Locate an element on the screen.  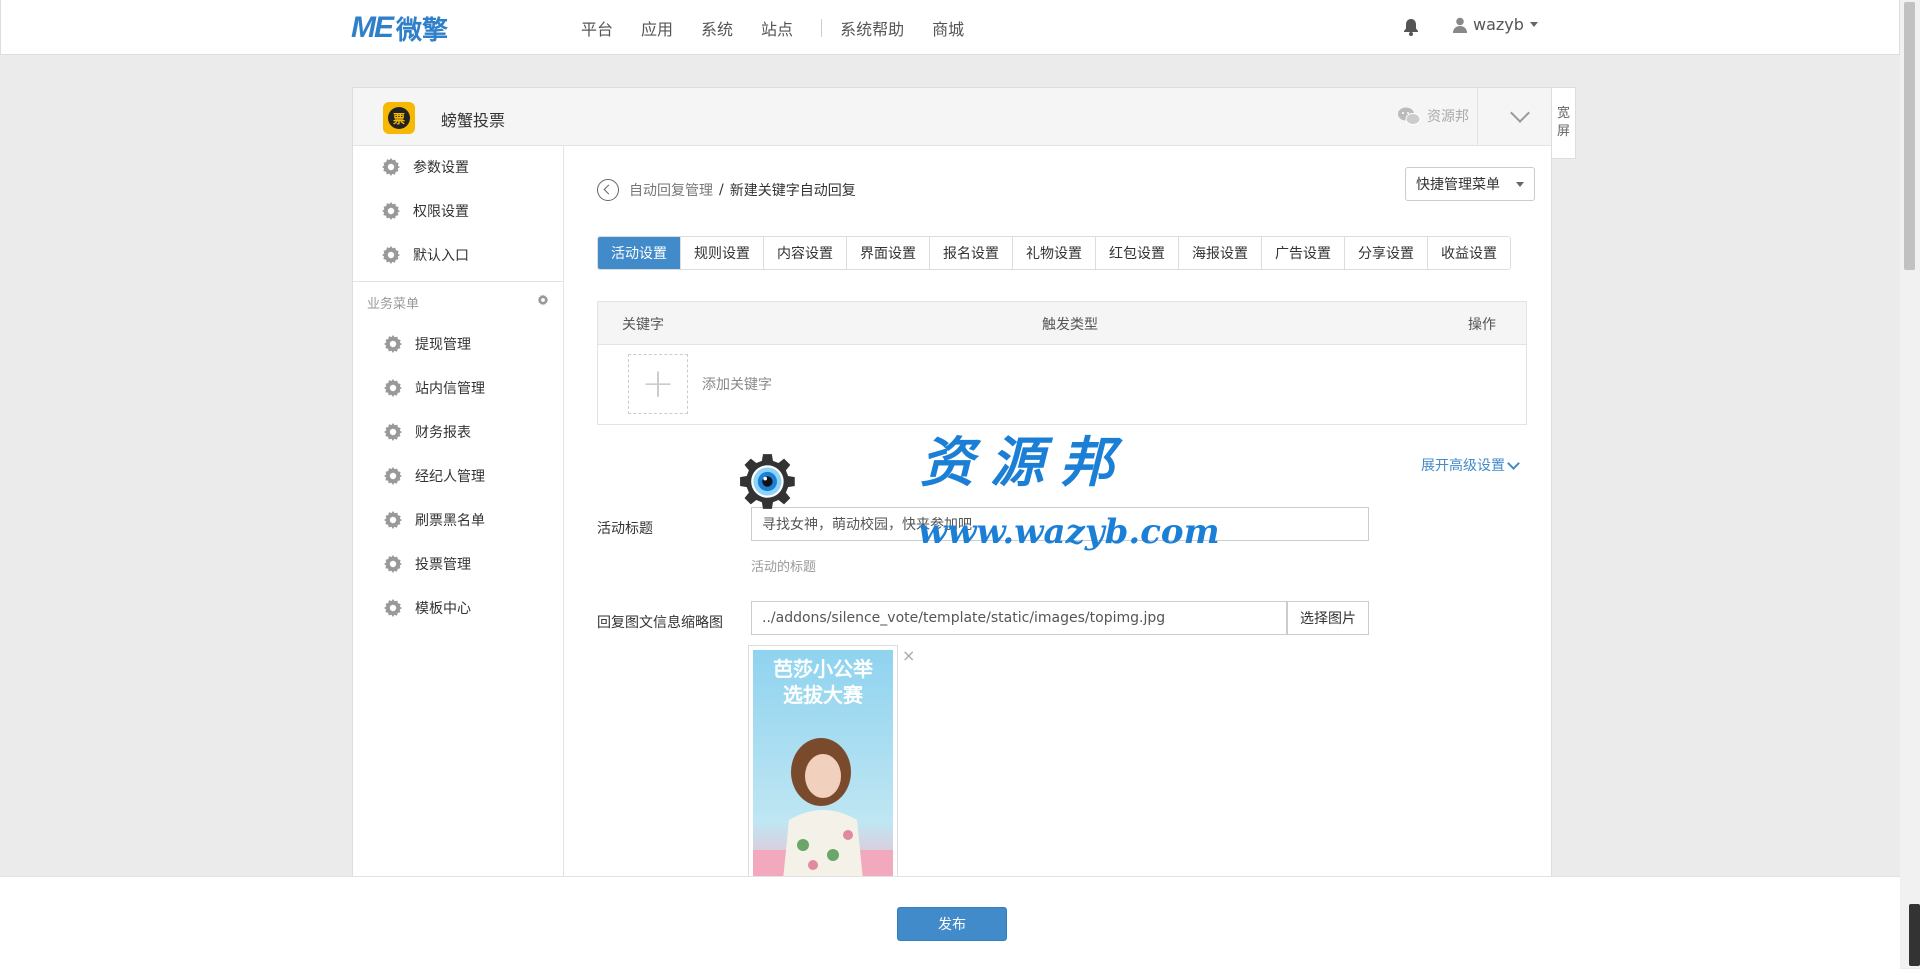
sidebar-item-biz: 站内信管理 is located at coordinates (458, 388).